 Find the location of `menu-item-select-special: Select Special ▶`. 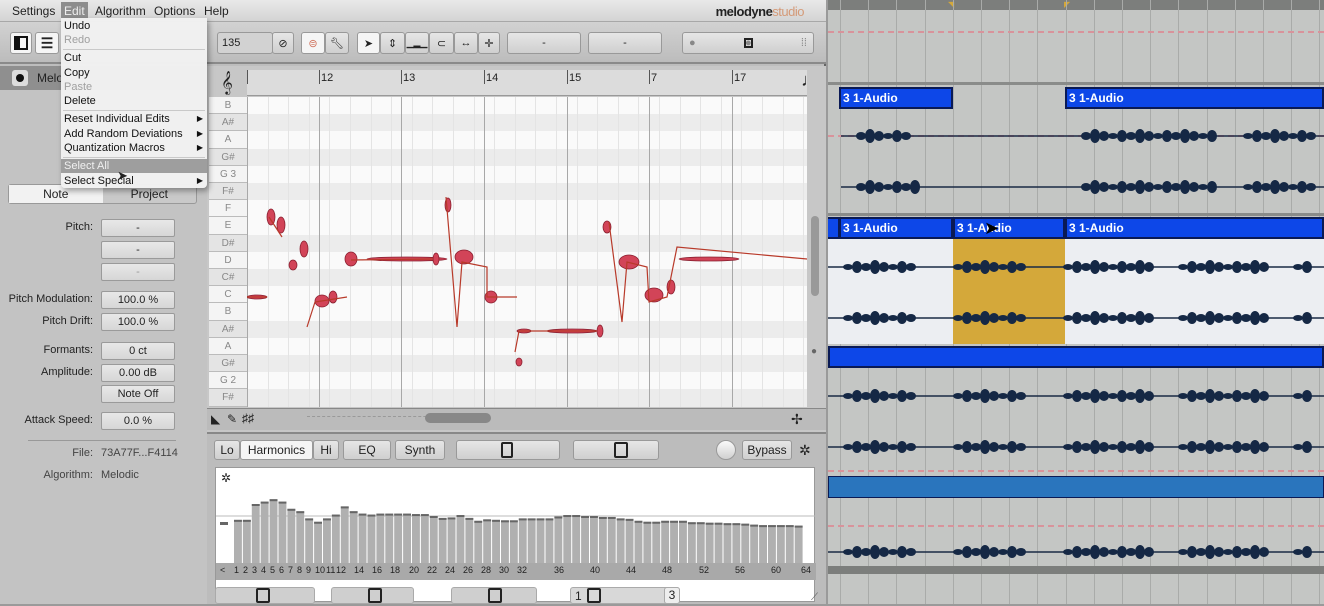

menu-item-select-special: Select Special ▶ is located at coordinates (134, 181).